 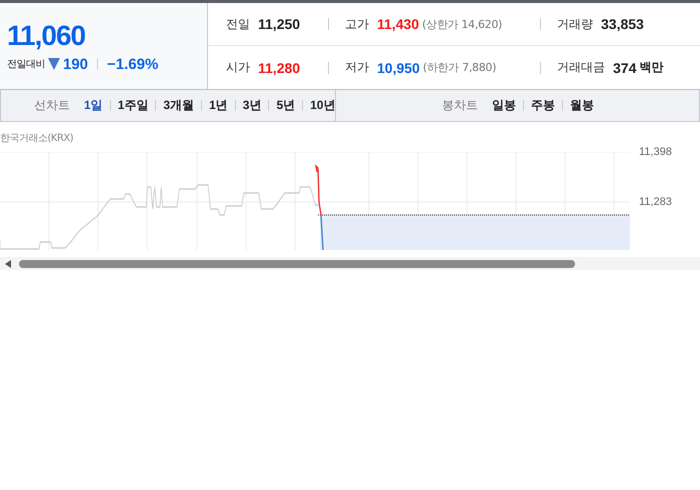 What do you see at coordinates (357, 24) in the screenshot?
I see `stat-label: 고가` at bounding box center [357, 24].